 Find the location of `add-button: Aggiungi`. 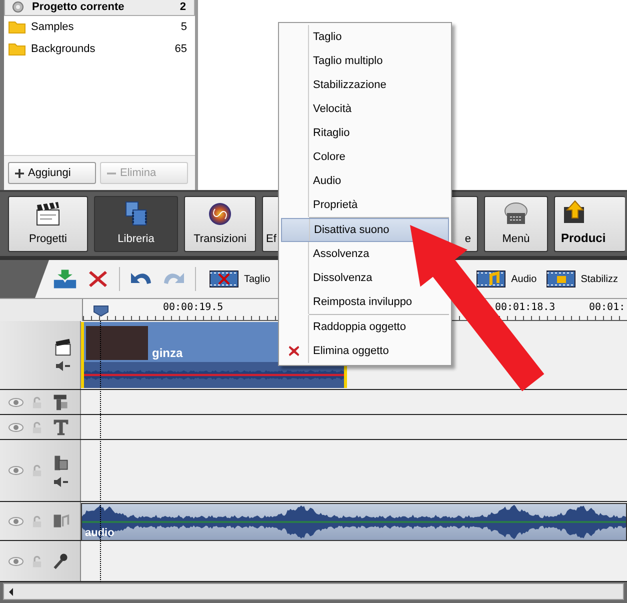

add-button: Aggiungi is located at coordinates (52, 173).